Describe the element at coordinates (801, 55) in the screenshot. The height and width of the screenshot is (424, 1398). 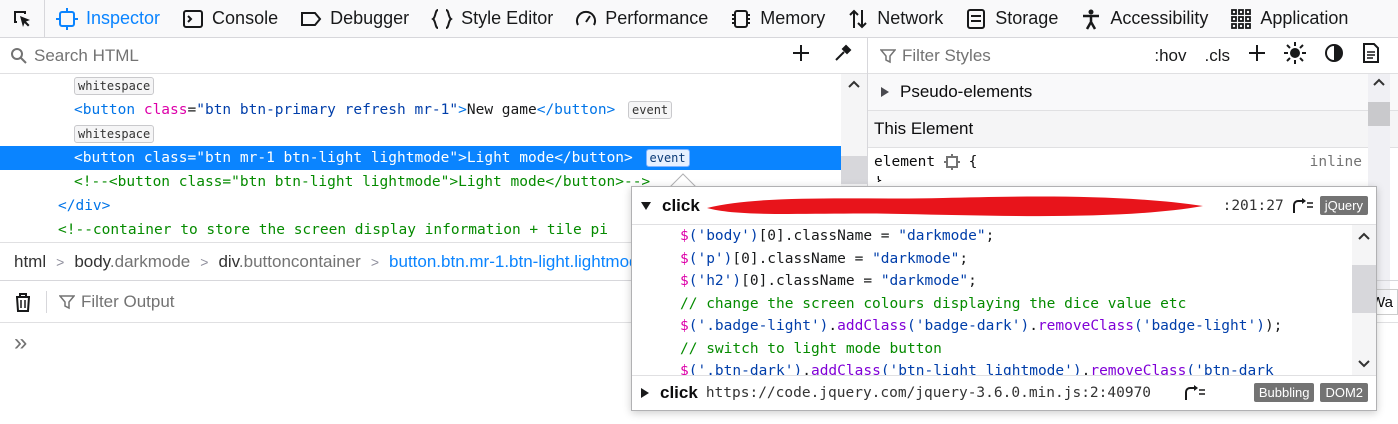
I see `add-node-button` at that location.